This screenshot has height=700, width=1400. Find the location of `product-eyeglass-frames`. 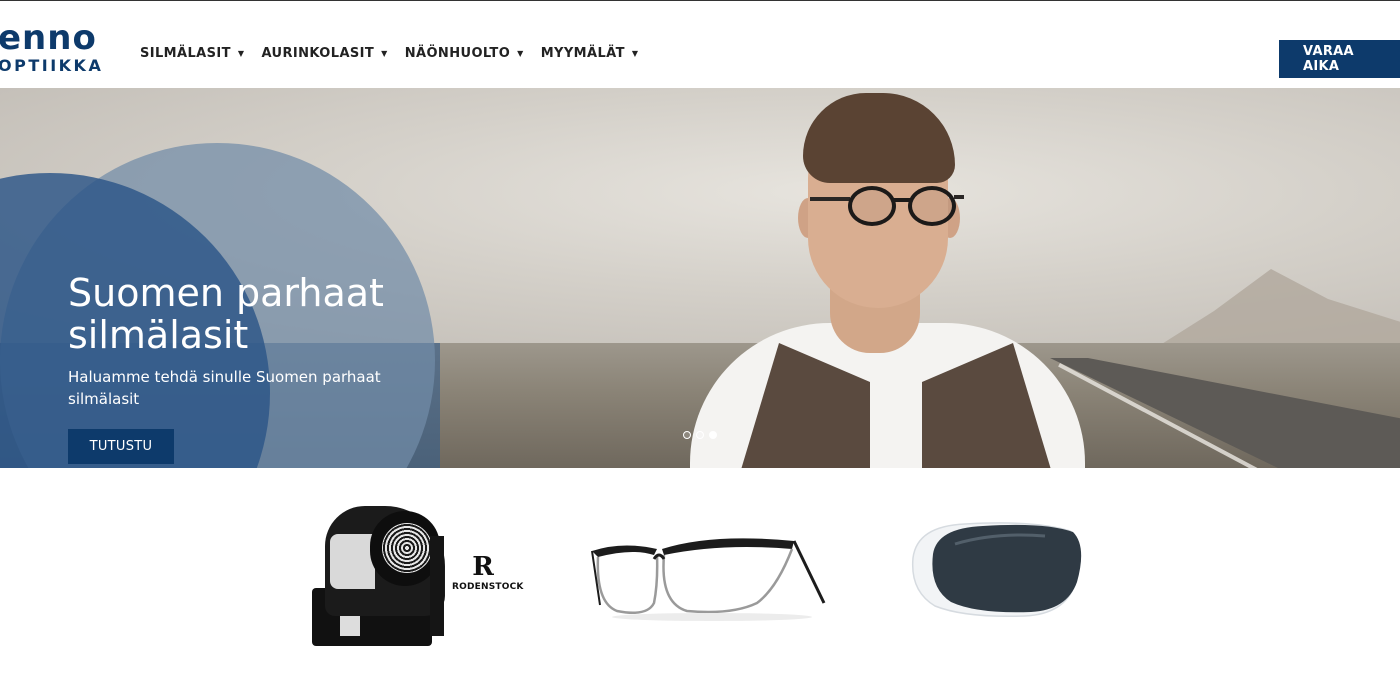

product-eyeglass-frames is located at coordinates (702, 573).